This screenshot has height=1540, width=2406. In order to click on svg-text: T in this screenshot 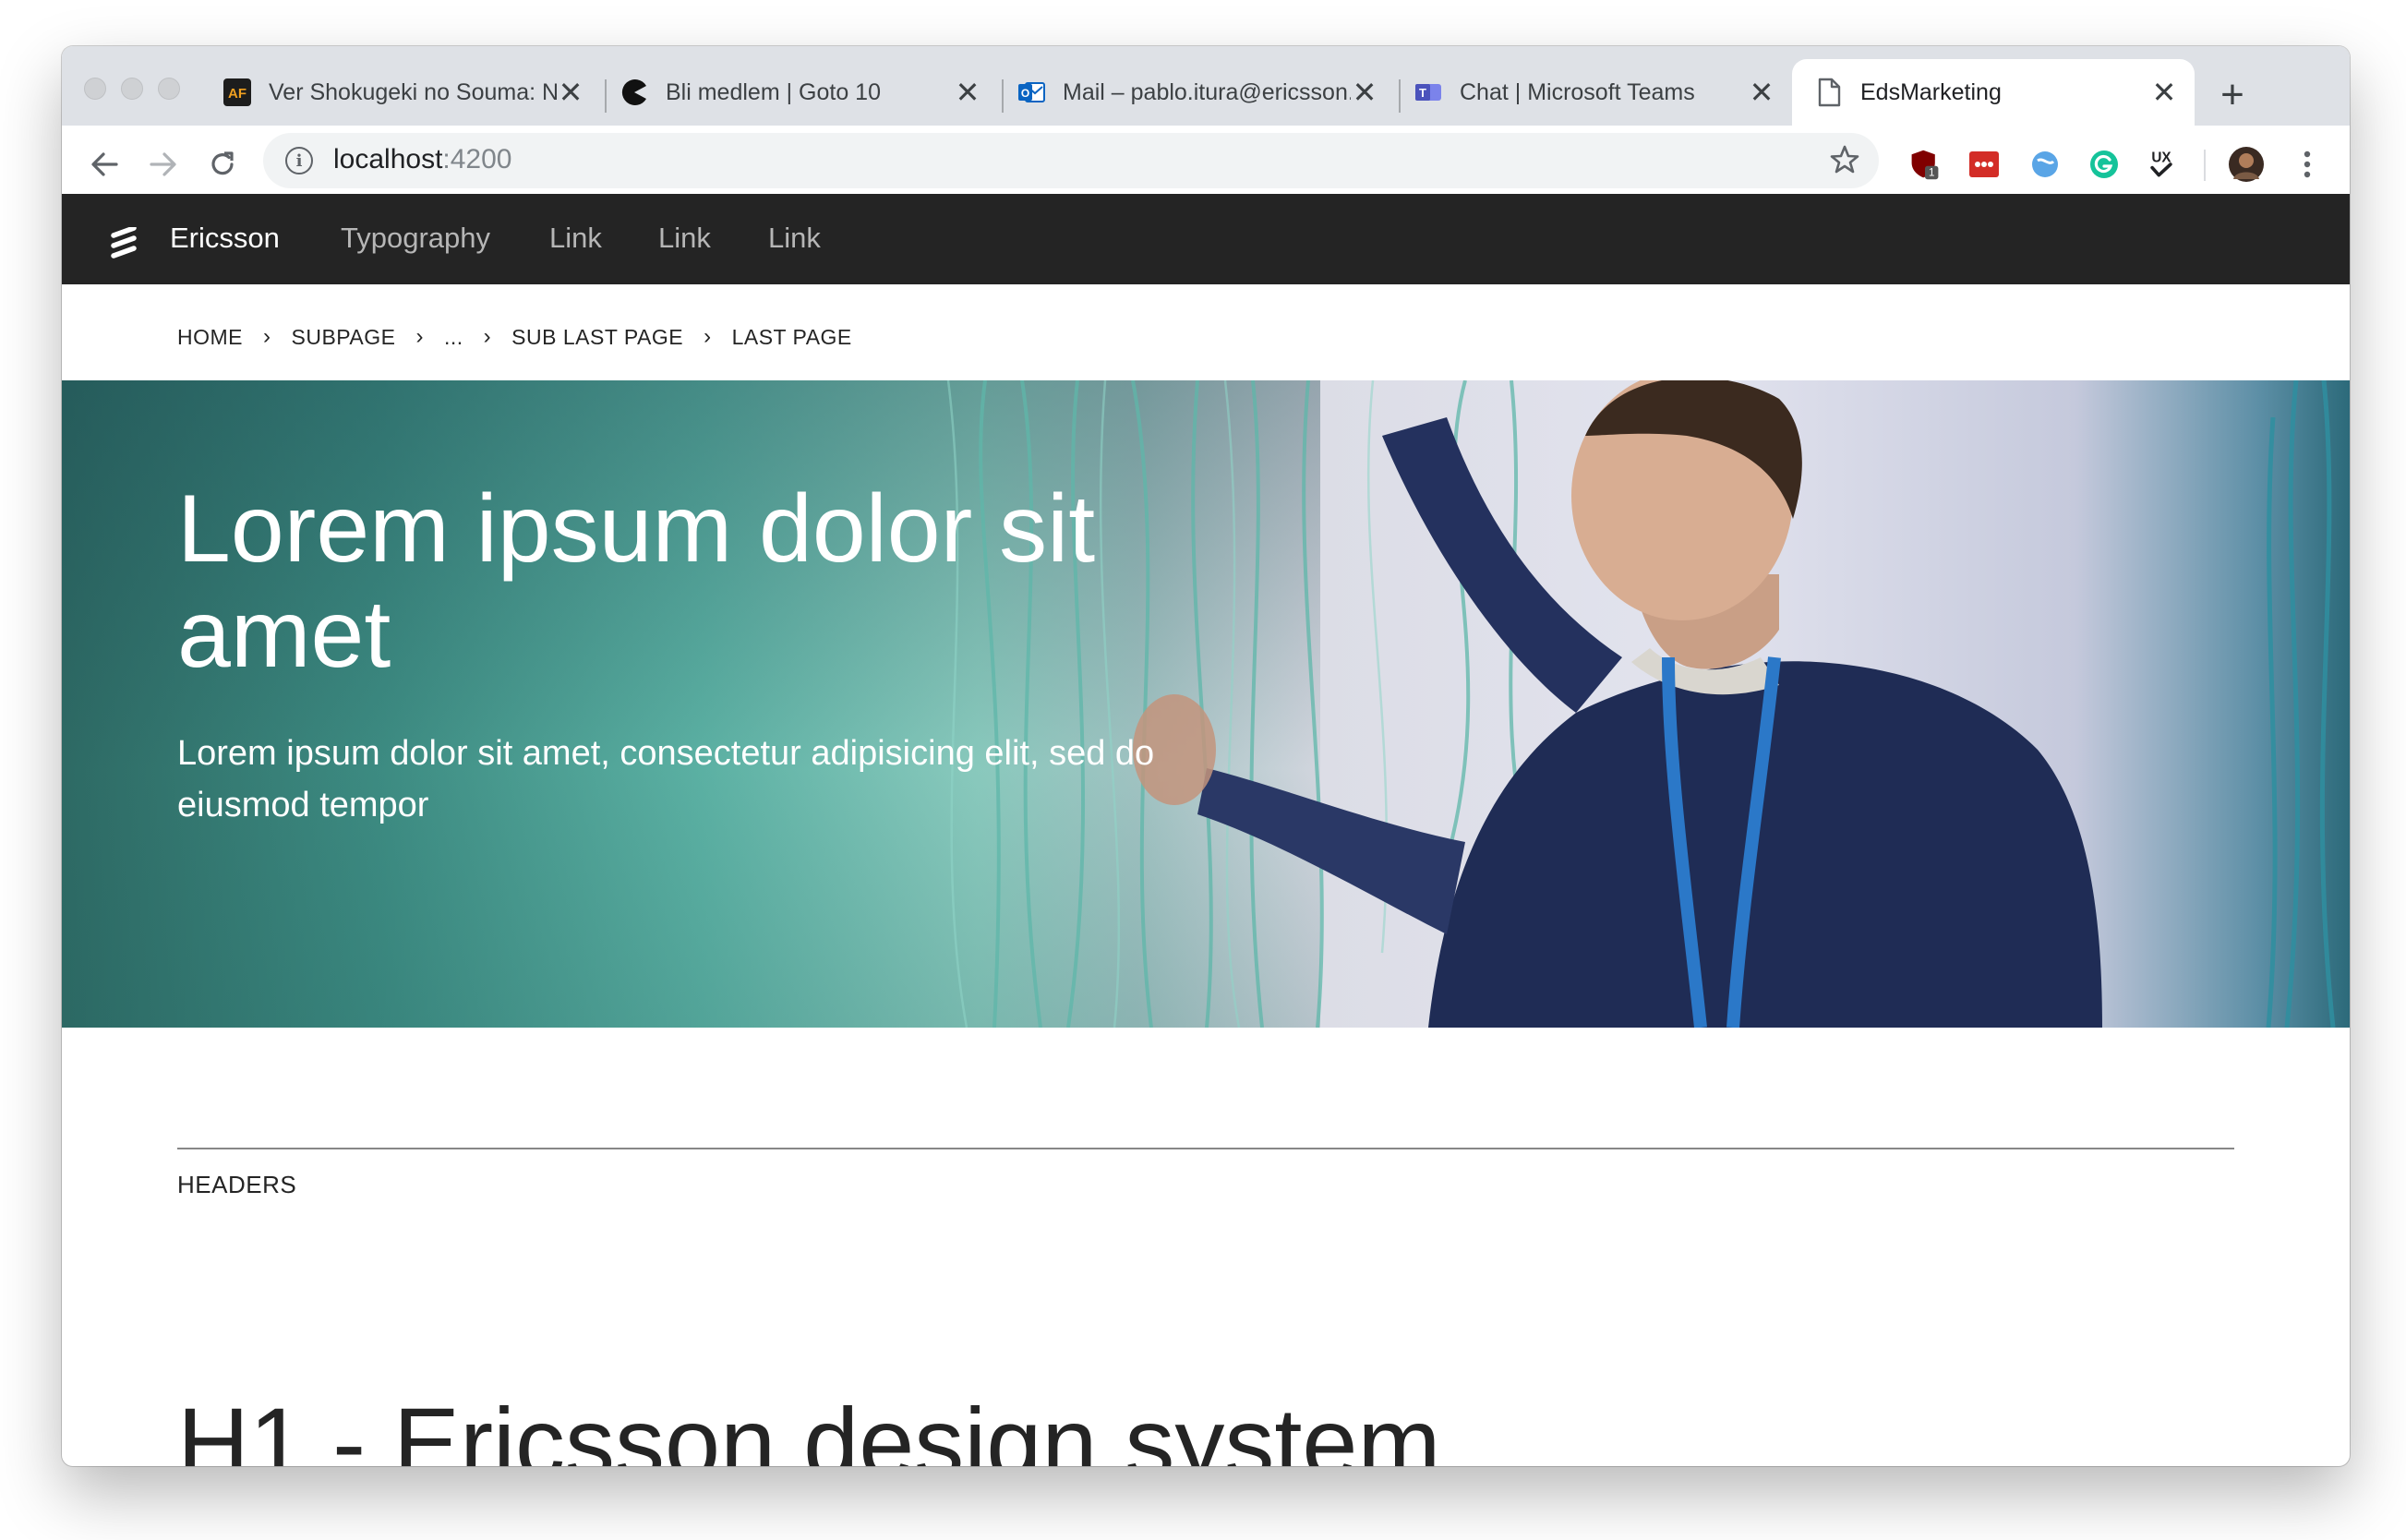, I will do `click(1422, 93)`.